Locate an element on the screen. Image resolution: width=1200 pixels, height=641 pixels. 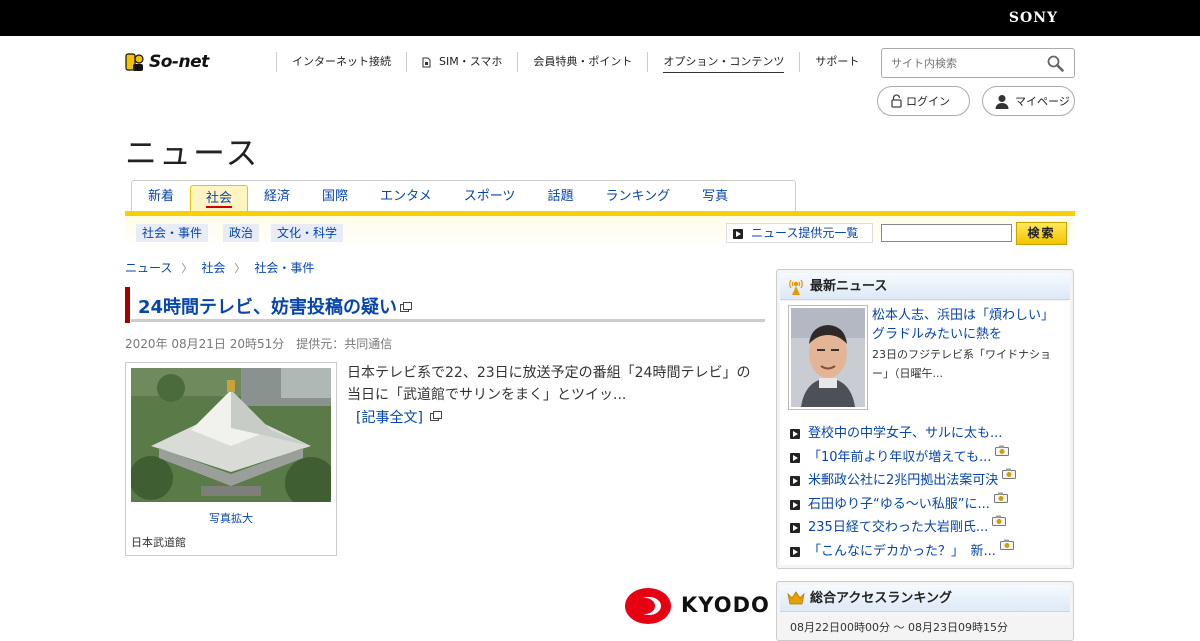
lock-icon is located at coordinates (896, 101).